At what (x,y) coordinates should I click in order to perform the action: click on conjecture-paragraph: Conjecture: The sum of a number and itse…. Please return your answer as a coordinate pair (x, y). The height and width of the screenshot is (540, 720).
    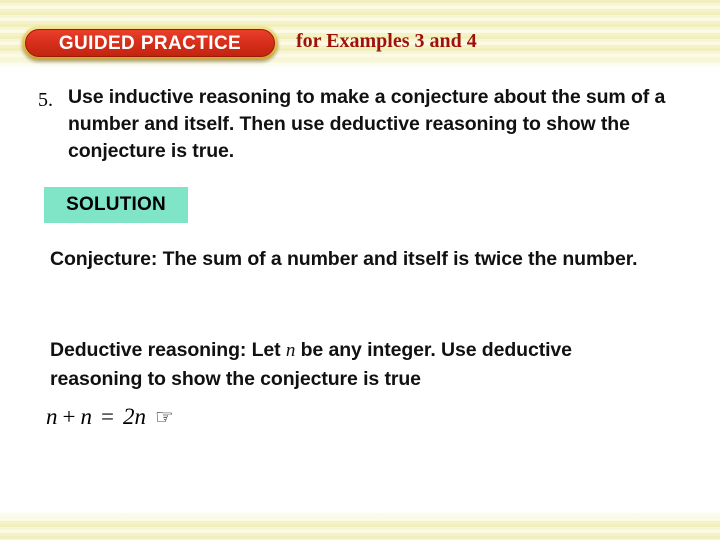
    Looking at the image, I should click on (344, 259).